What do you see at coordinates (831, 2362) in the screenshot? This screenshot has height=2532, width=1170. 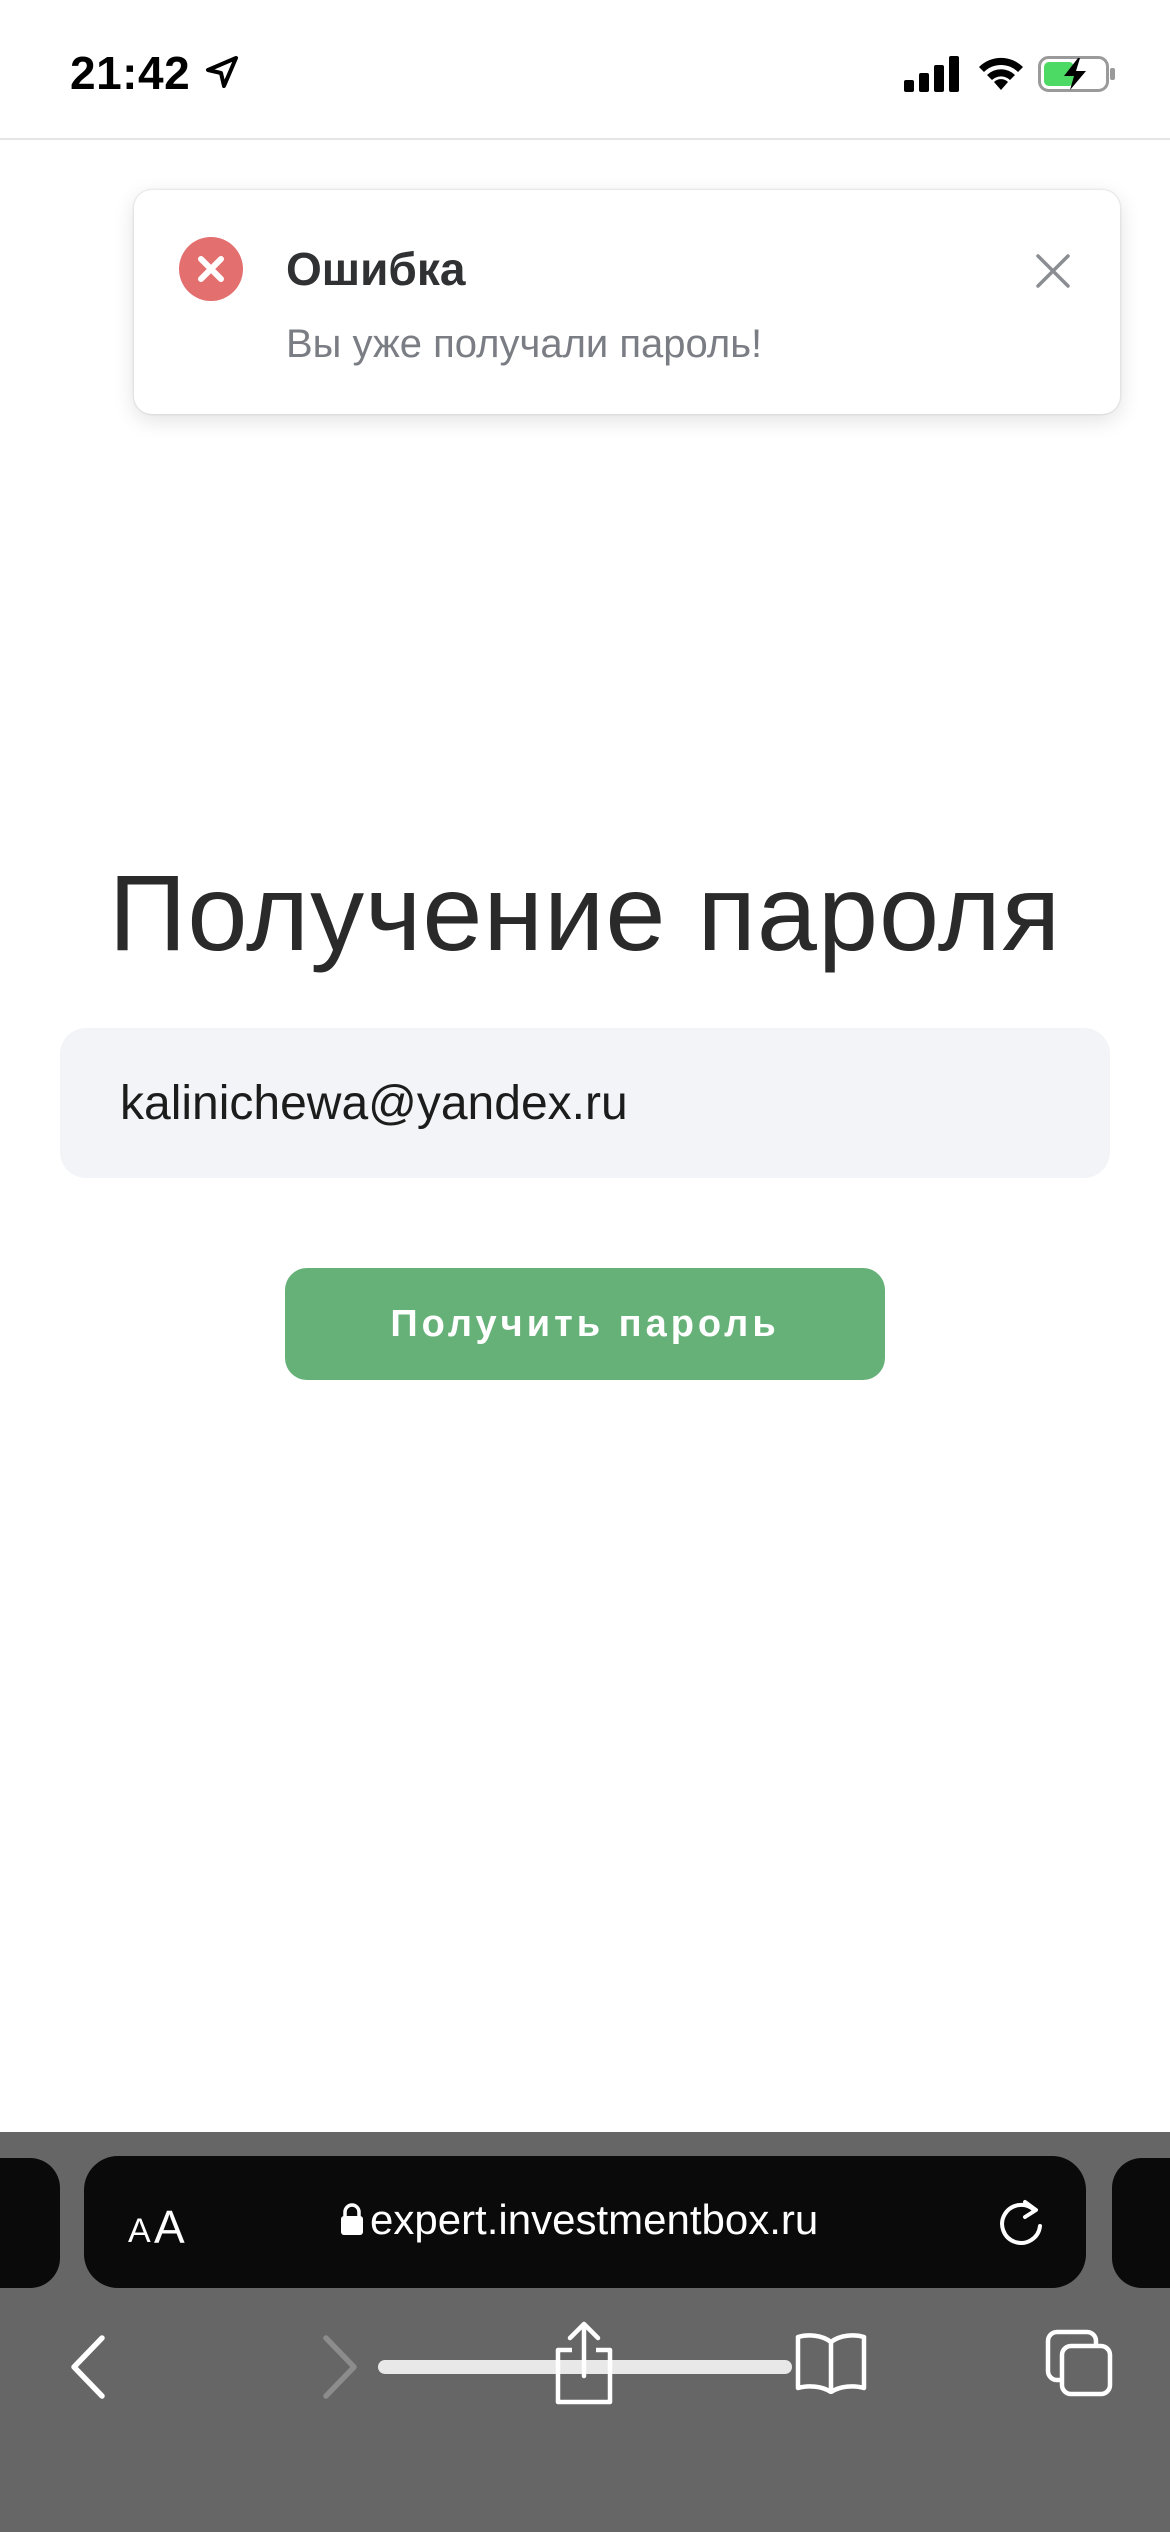 I see `bookmarks-icon` at bounding box center [831, 2362].